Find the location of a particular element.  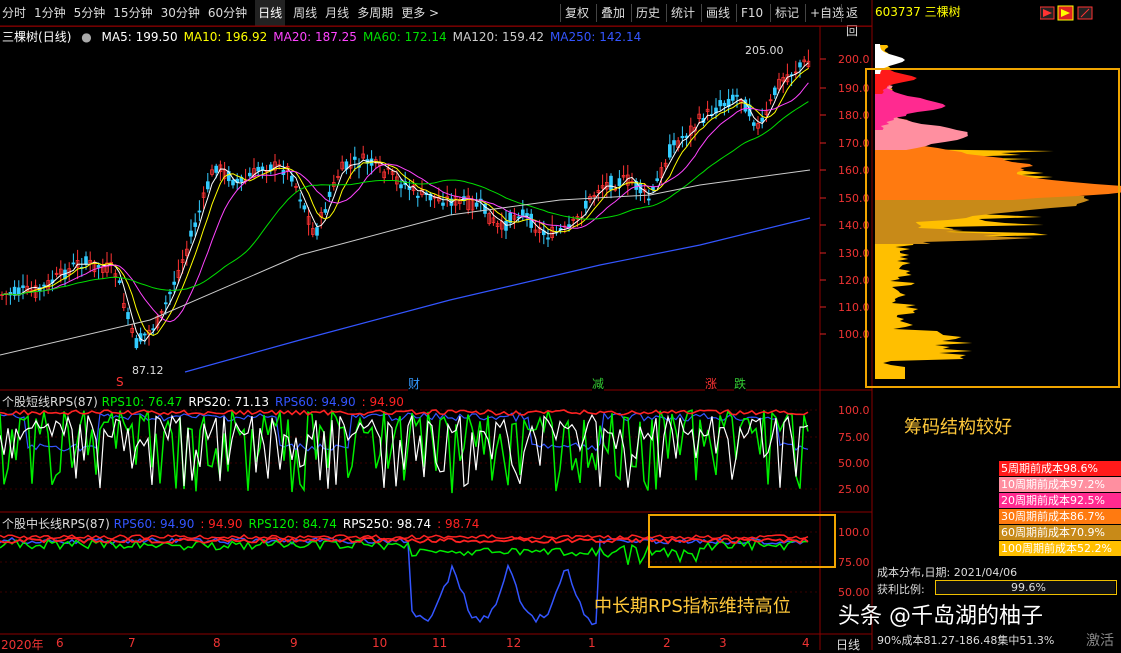

rps-long-item-0: RPS60: 94.90 is located at coordinates (154, 524).